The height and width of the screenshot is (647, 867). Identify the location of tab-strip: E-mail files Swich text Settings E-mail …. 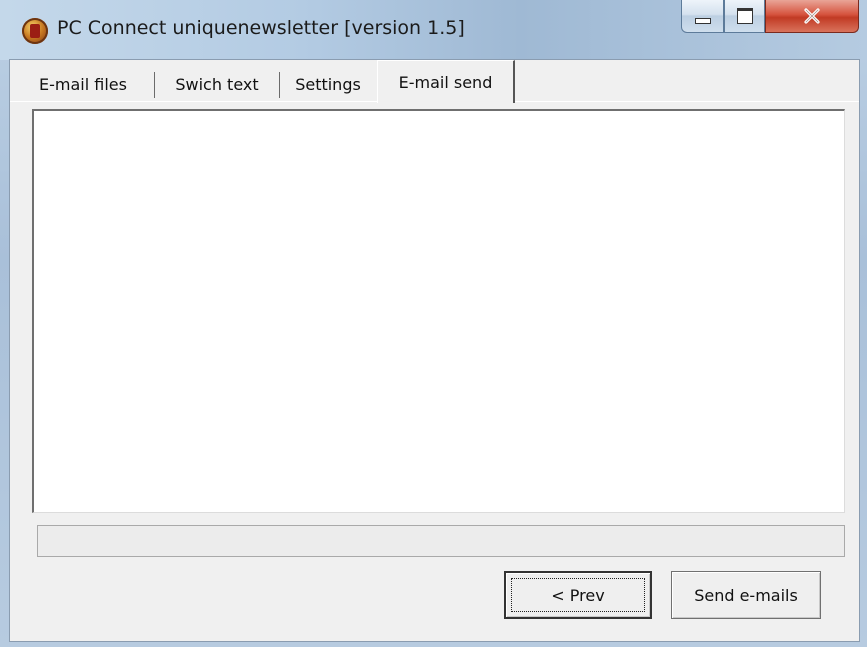
(434, 81).